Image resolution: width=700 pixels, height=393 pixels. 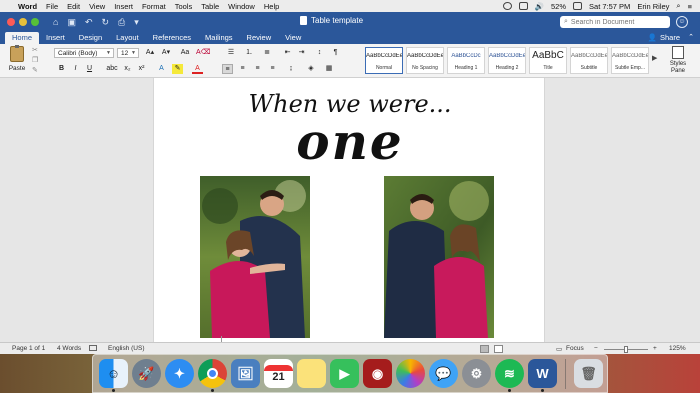 What do you see at coordinates (73, 6) in the screenshot?
I see `menu-edit: Edit` at bounding box center [73, 6].